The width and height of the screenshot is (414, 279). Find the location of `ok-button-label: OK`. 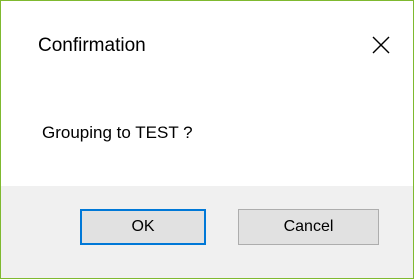

ok-button-label: OK is located at coordinates (143, 226).